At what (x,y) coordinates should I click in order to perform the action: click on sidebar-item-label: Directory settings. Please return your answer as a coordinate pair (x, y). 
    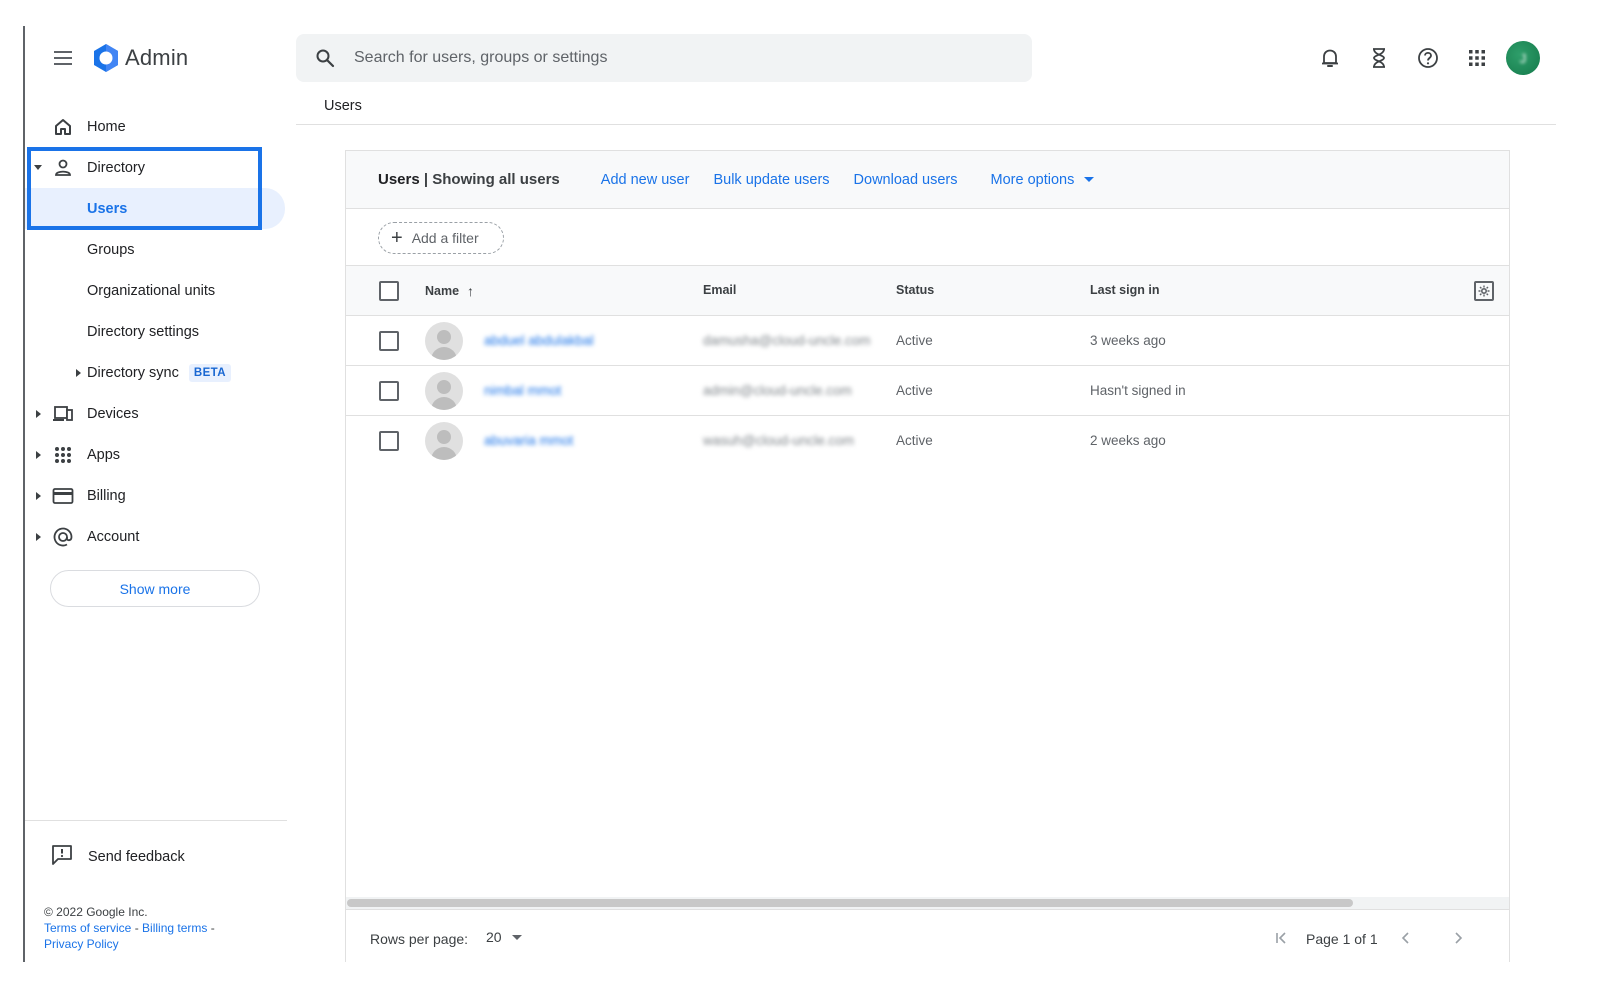
    Looking at the image, I should click on (143, 331).